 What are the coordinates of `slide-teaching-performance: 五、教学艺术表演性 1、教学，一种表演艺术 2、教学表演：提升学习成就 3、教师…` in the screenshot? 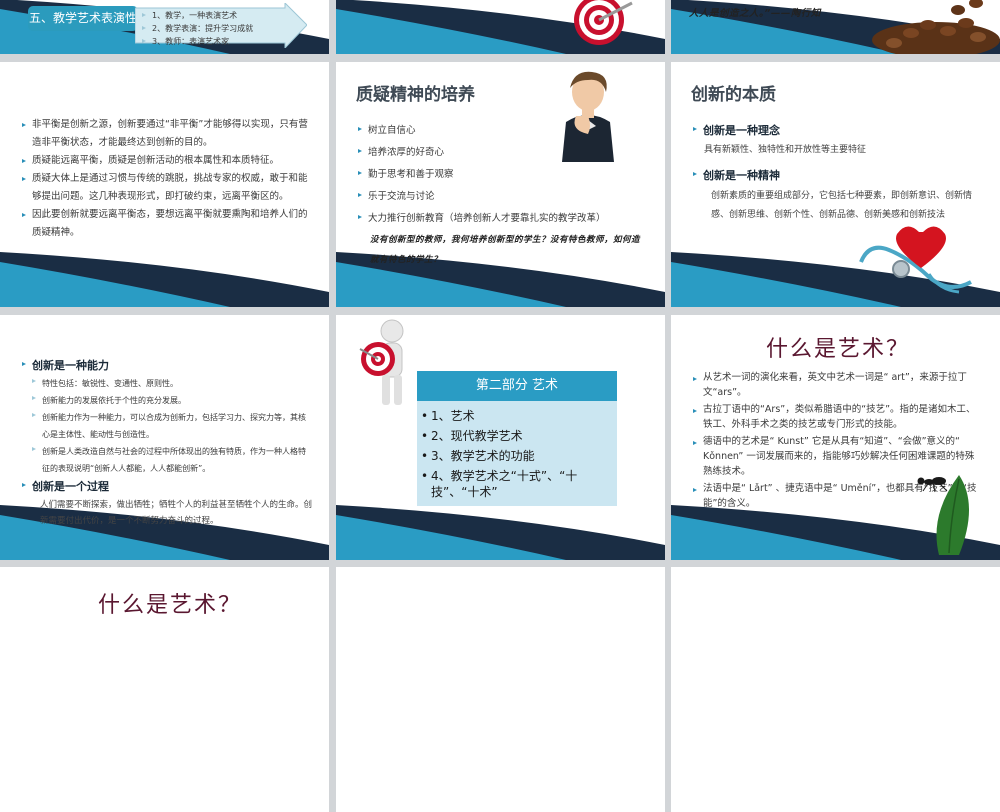 It's located at (164, 27).